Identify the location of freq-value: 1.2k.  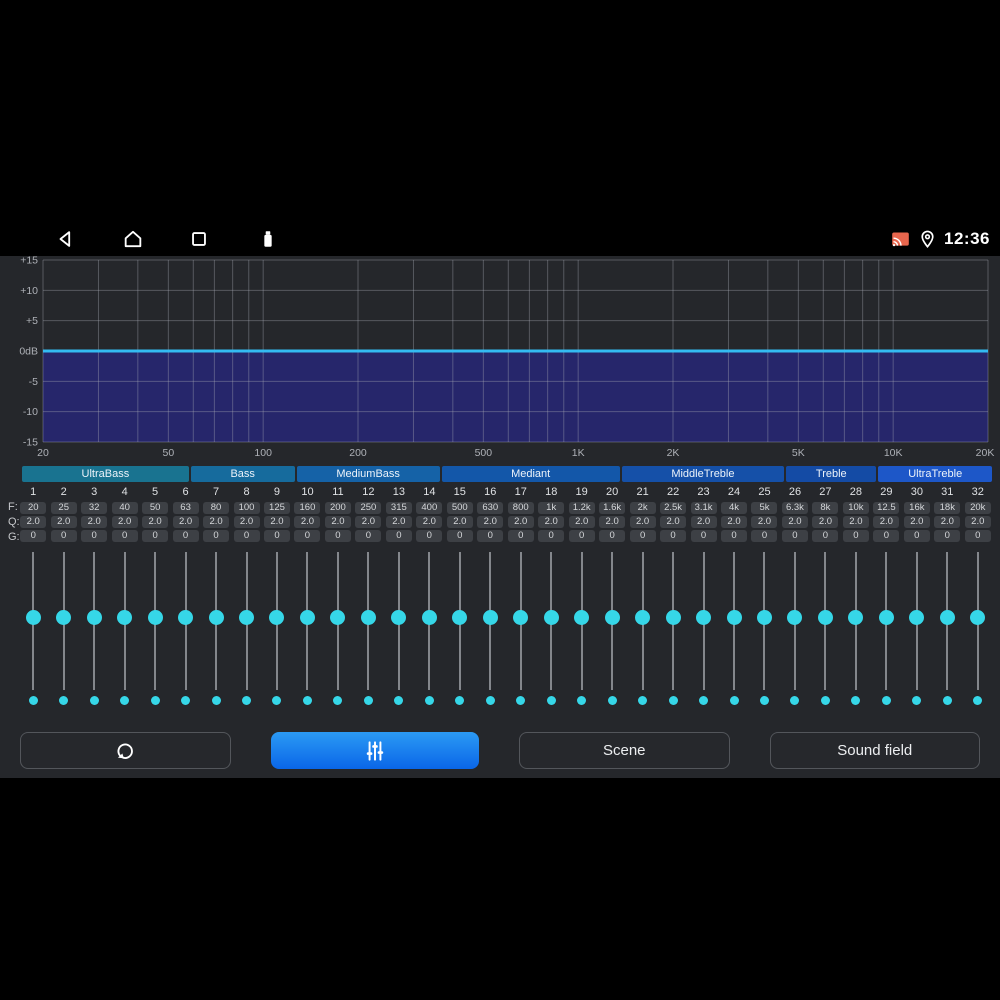
(581, 508).